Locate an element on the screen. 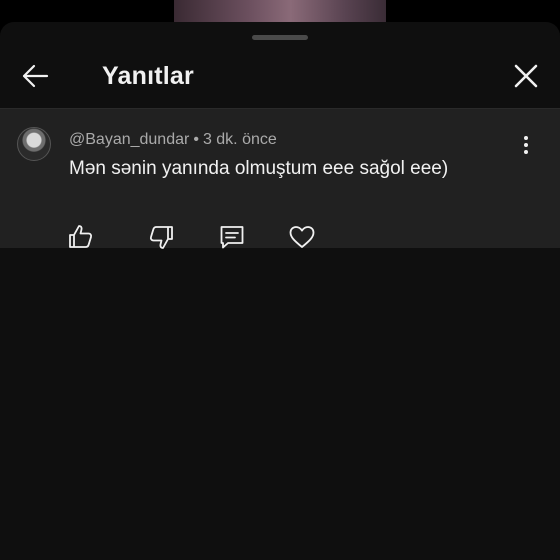 The width and height of the screenshot is (560, 560). heart-button is located at coordinates (302, 237).